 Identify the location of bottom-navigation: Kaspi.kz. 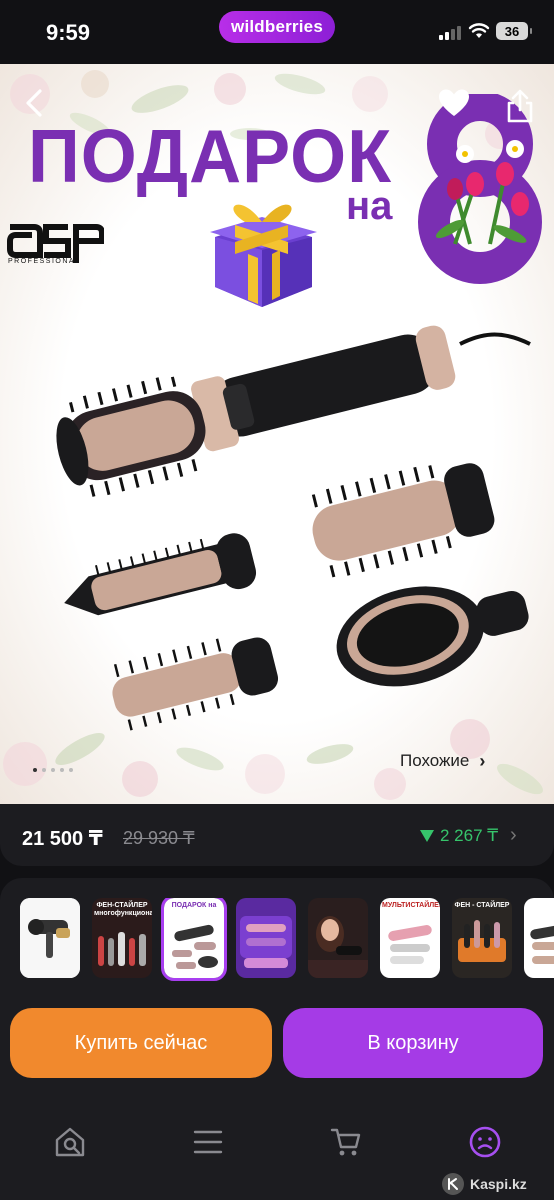
(277, 1150).